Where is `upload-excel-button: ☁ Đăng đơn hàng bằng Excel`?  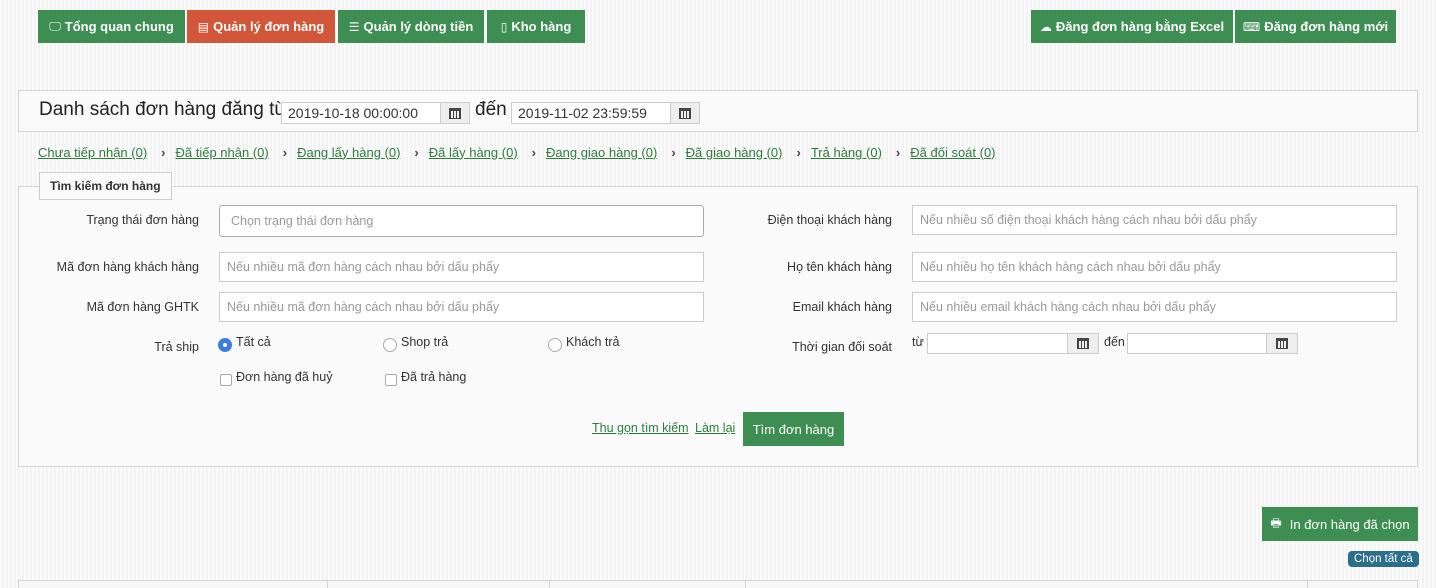
upload-excel-button: ☁ Đăng đơn hàng bằng Excel is located at coordinates (1132, 26).